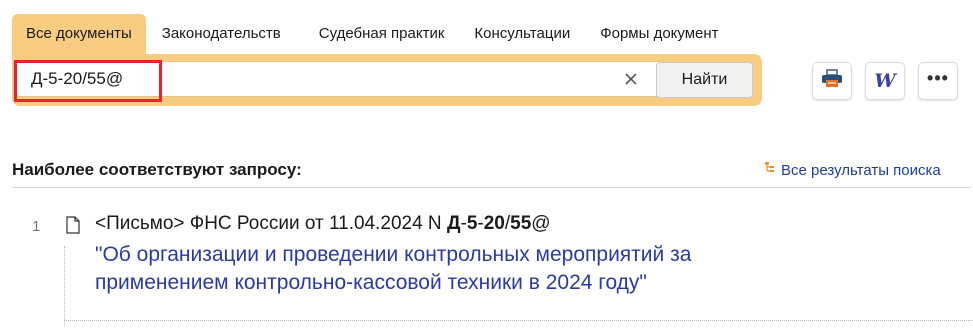 The width and height of the screenshot is (973, 329). I want to click on results-heading: Наиболее соответствуют запросу:, so click(157, 169).